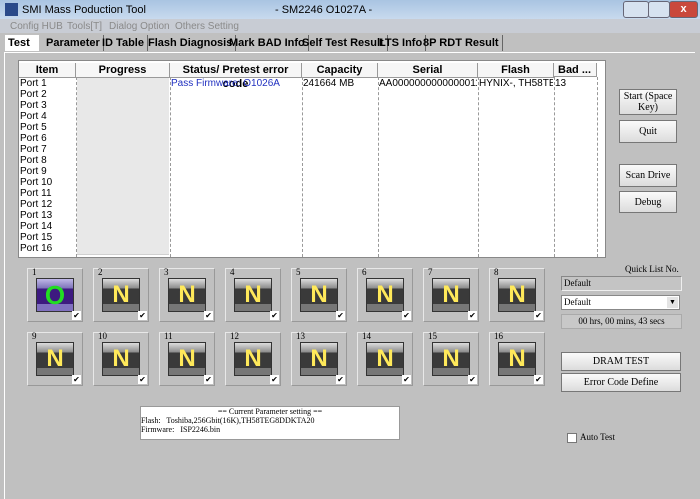 This screenshot has width=700, height=499. Describe the element at coordinates (340, 70) in the screenshot. I see `header-capacity: Capacity` at that location.